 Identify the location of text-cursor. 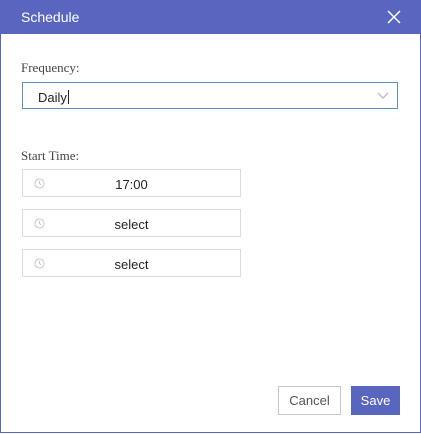
(68, 97).